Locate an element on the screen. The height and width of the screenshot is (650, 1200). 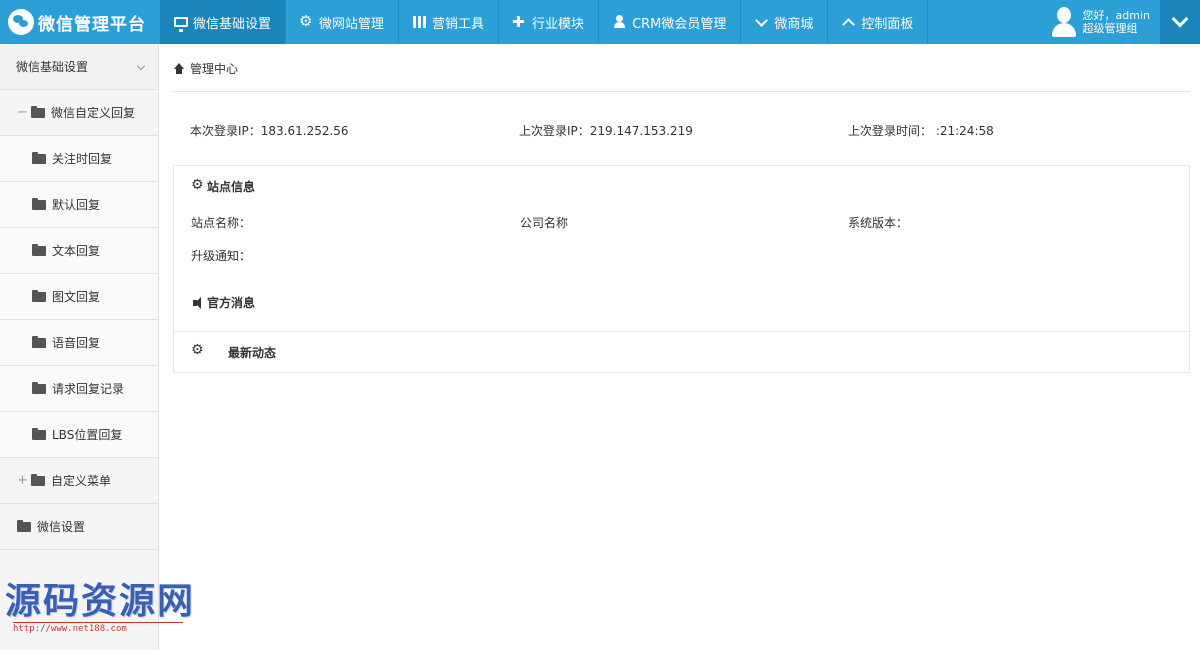
collapse-icon: − is located at coordinates (22, 112).